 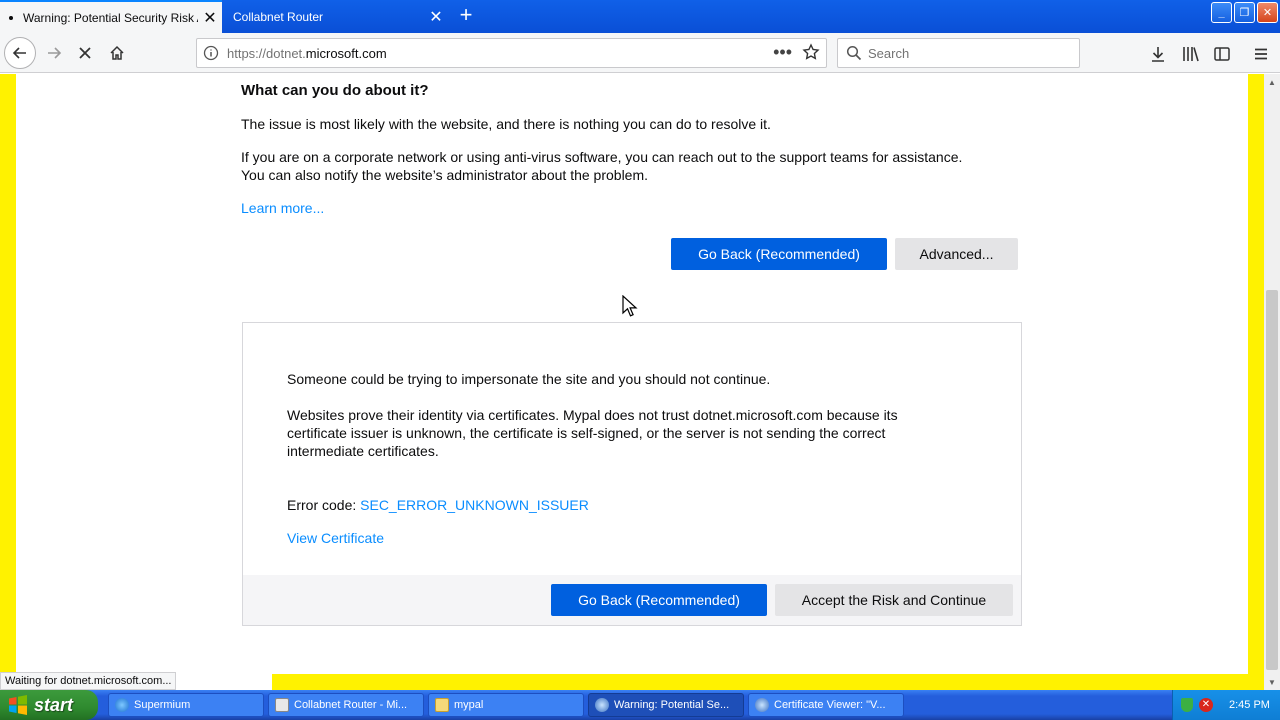 I want to click on taskbar-item-supermium: Supermium, so click(x=186, y=705).